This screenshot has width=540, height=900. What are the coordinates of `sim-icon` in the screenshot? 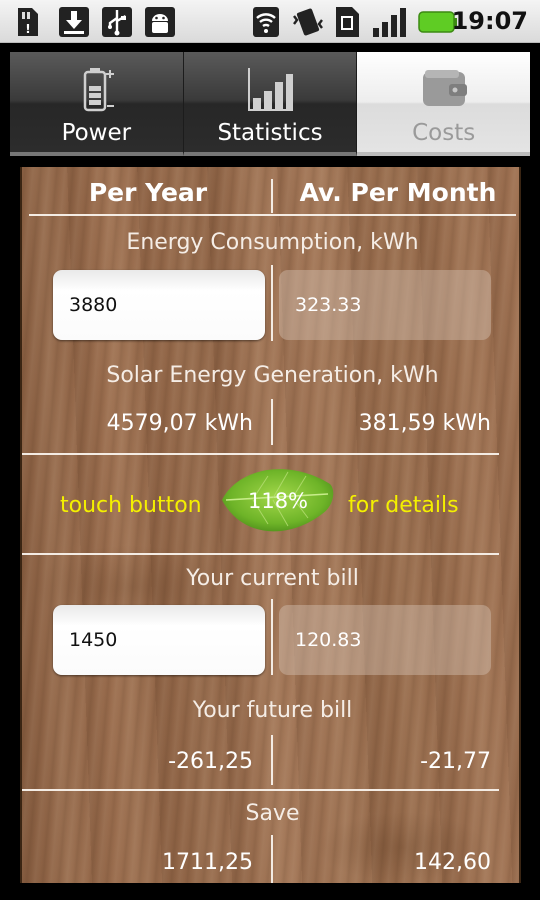 It's located at (347, 22).